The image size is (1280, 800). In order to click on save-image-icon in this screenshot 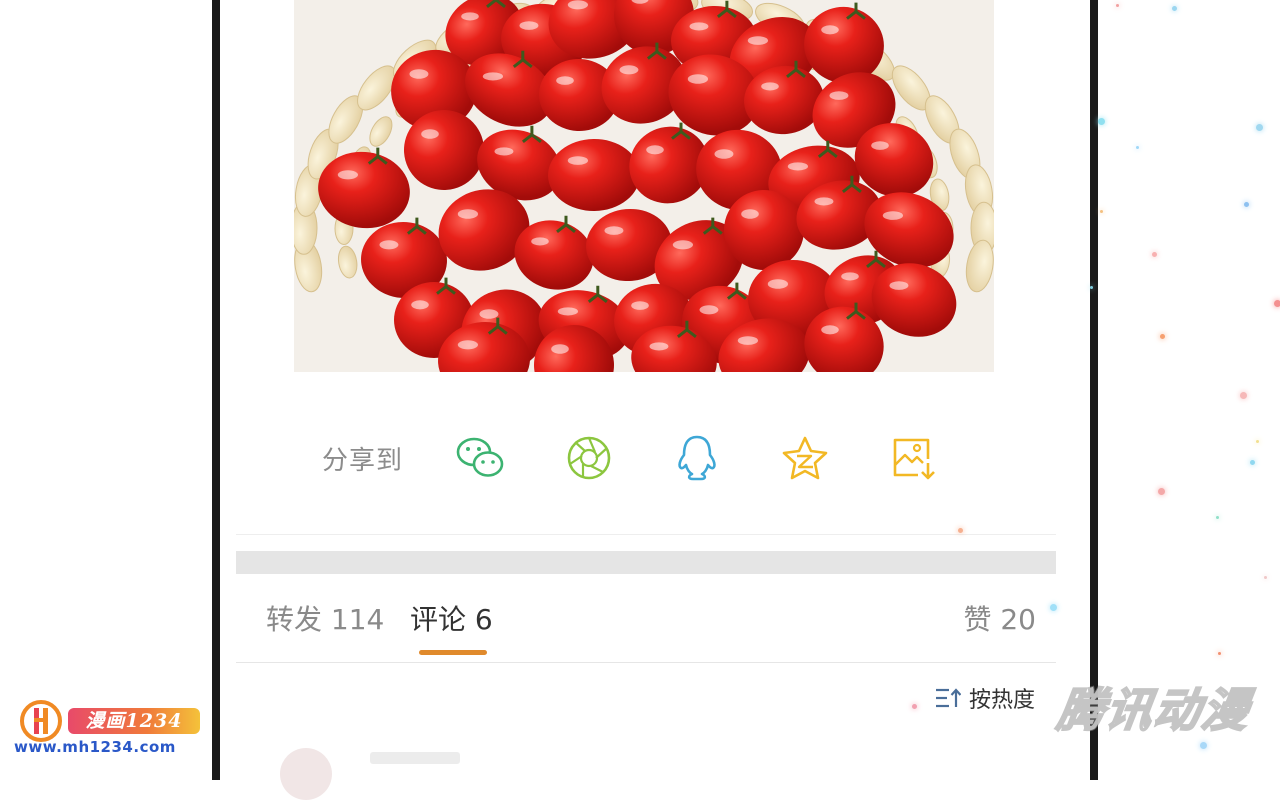, I will do `click(913, 458)`.